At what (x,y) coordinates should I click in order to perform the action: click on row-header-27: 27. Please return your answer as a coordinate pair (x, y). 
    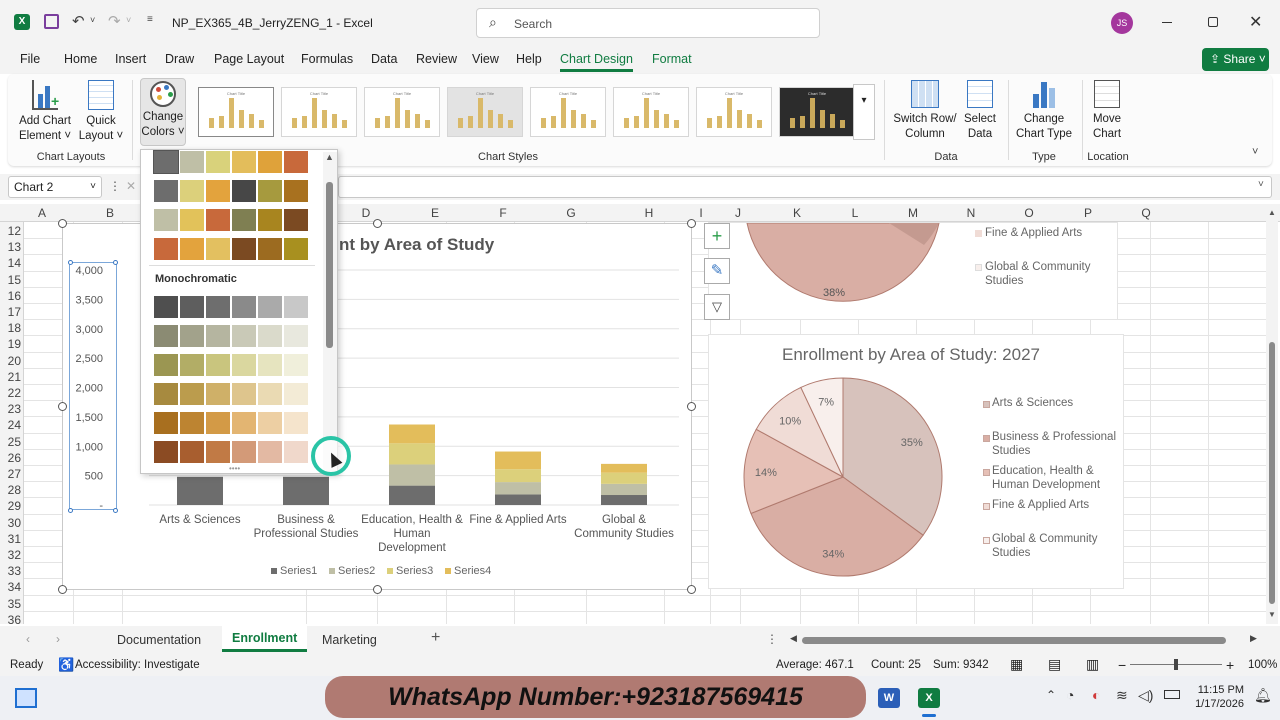
    Looking at the image, I should click on (10, 474).